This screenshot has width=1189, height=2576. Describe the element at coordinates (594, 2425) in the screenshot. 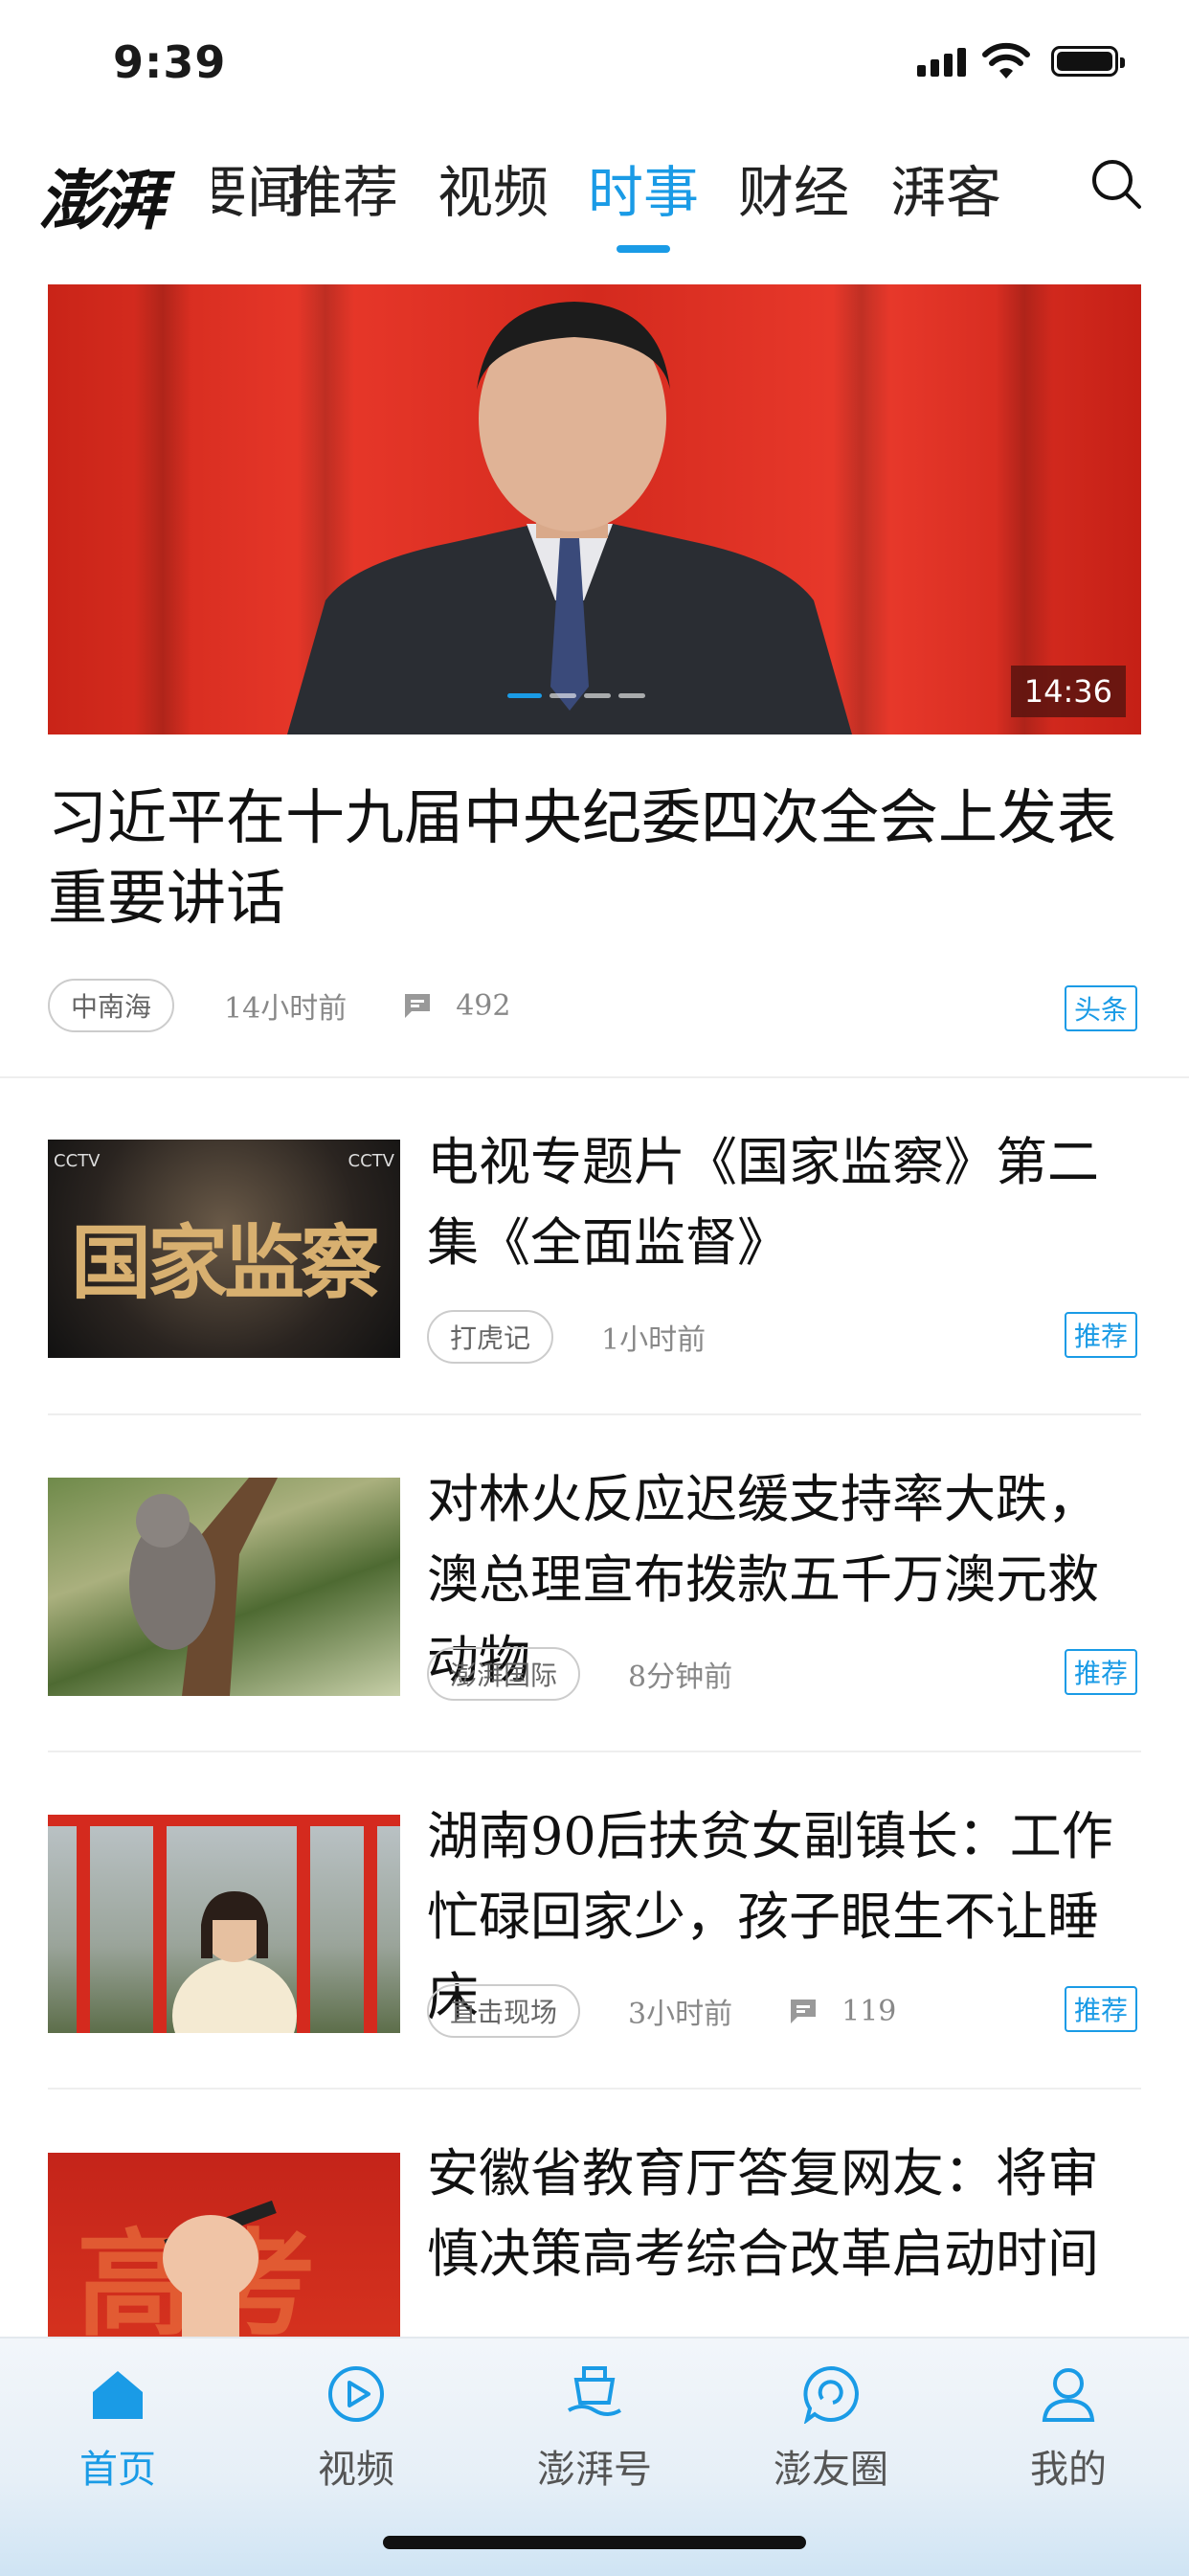

I see `tab-pengpai-hao: 澎湃号` at that location.